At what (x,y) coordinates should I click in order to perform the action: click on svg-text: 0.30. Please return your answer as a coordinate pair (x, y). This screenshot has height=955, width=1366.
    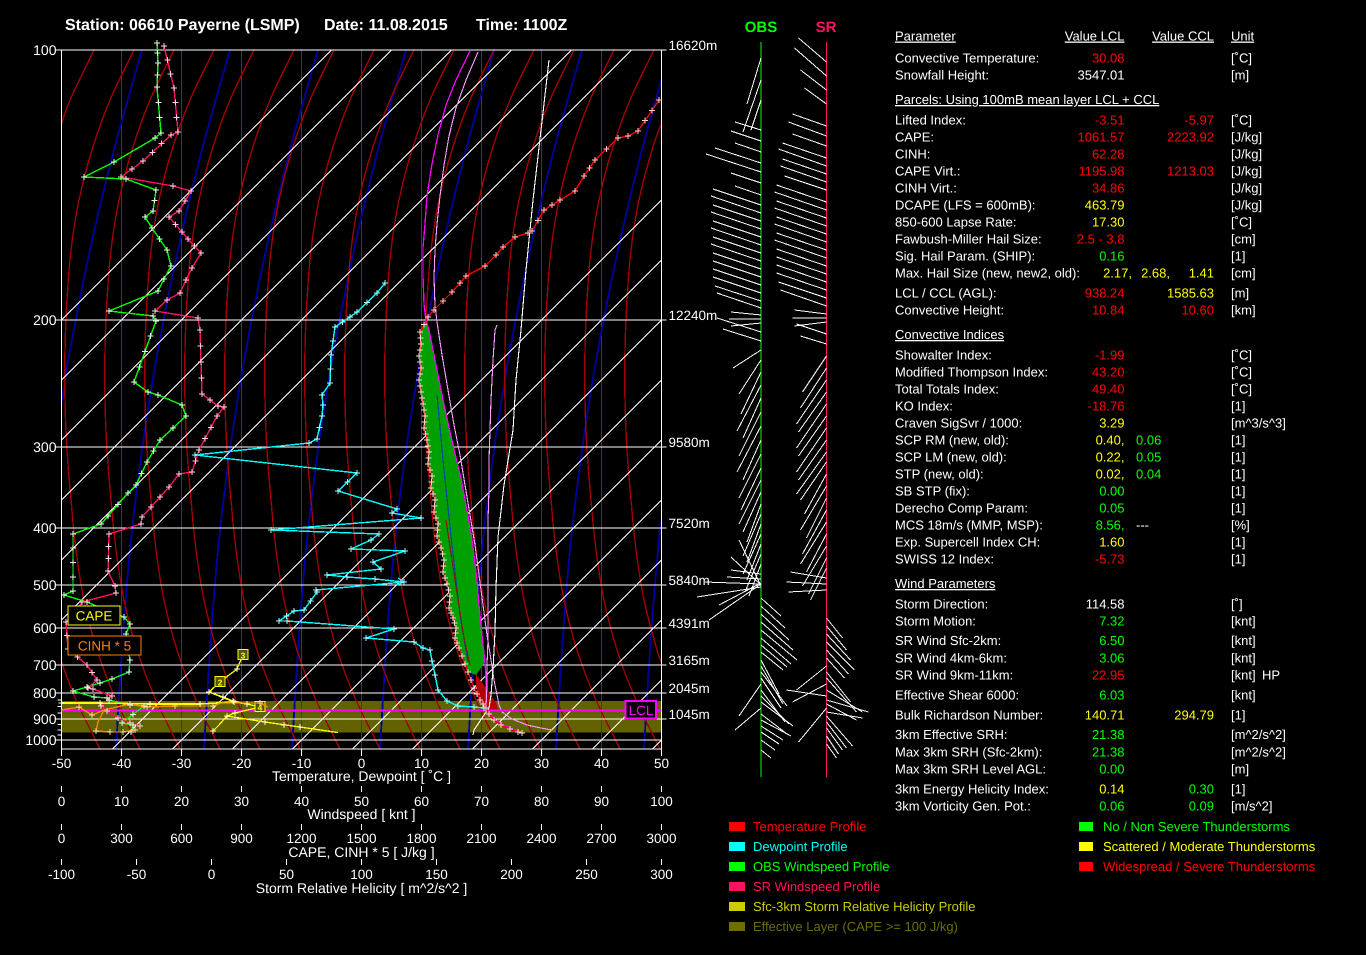
    Looking at the image, I should click on (1201, 789).